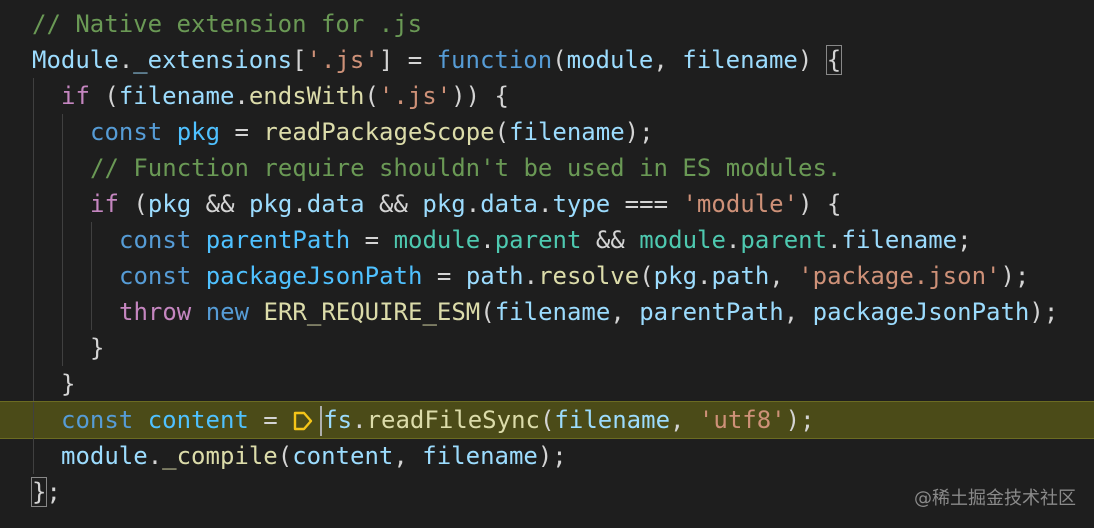 The width and height of the screenshot is (1094, 528). Describe the element at coordinates (547, 132) in the screenshot. I see `code-line: const pkg = readPackageScope(filename);` at that location.